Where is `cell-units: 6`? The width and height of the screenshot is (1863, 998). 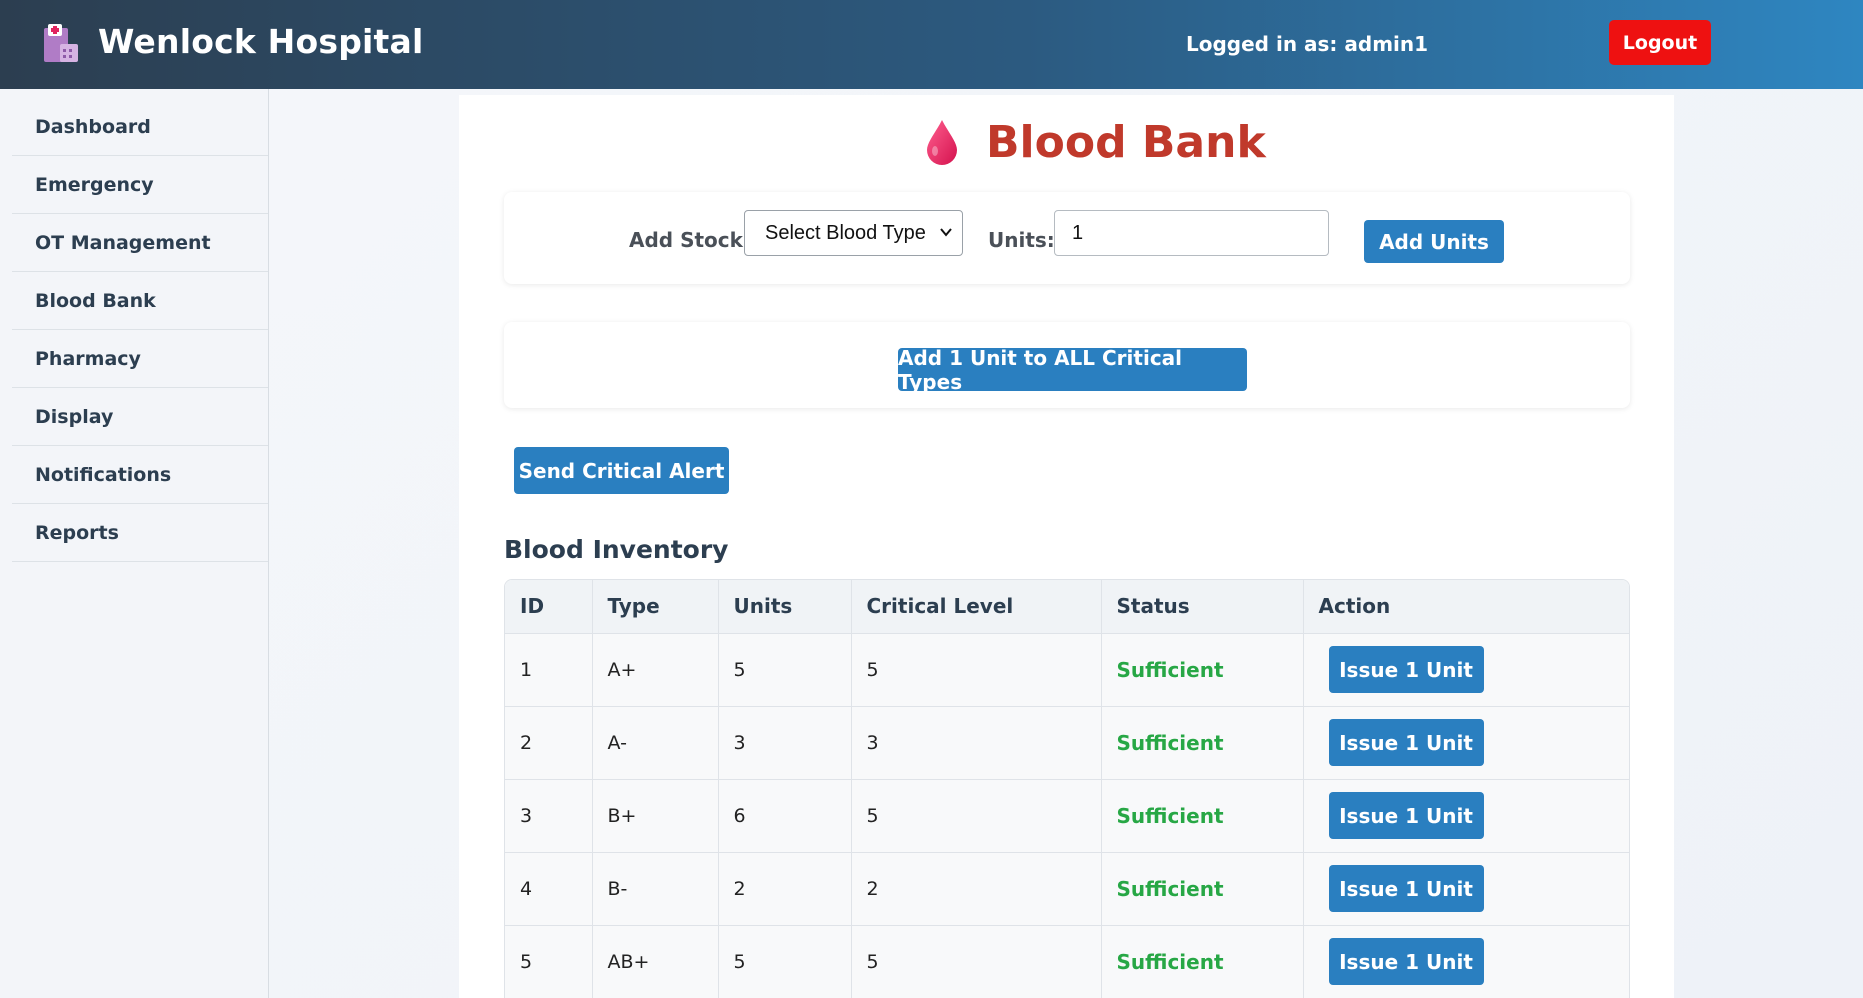 cell-units: 6 is located at coordinates (785, 816).